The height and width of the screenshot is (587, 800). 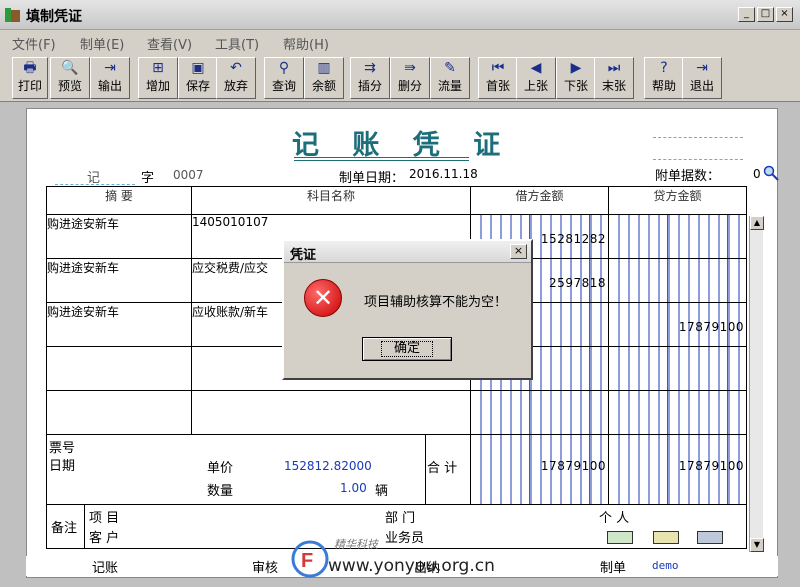 I want to click on voucher-date: 2016.11.18, so click(x=443, y=174).